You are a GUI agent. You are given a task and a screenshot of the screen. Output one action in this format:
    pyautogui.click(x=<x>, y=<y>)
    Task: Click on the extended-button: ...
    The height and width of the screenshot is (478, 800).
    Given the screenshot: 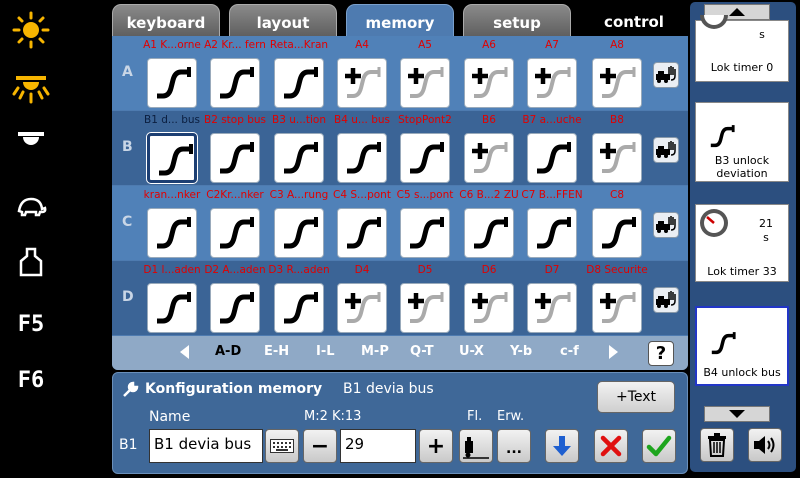 What is the action you would take?
    pyautogui.click(x=514, y=446)
    